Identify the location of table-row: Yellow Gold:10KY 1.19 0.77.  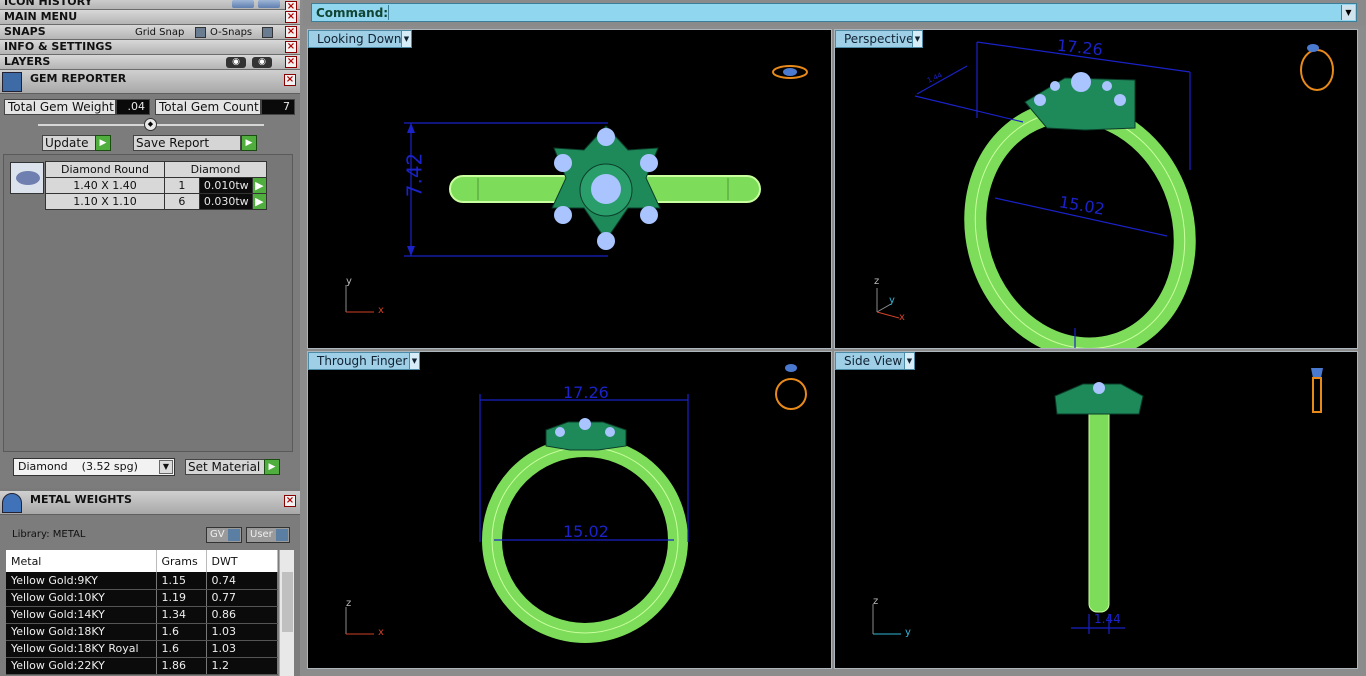
(142, 598).